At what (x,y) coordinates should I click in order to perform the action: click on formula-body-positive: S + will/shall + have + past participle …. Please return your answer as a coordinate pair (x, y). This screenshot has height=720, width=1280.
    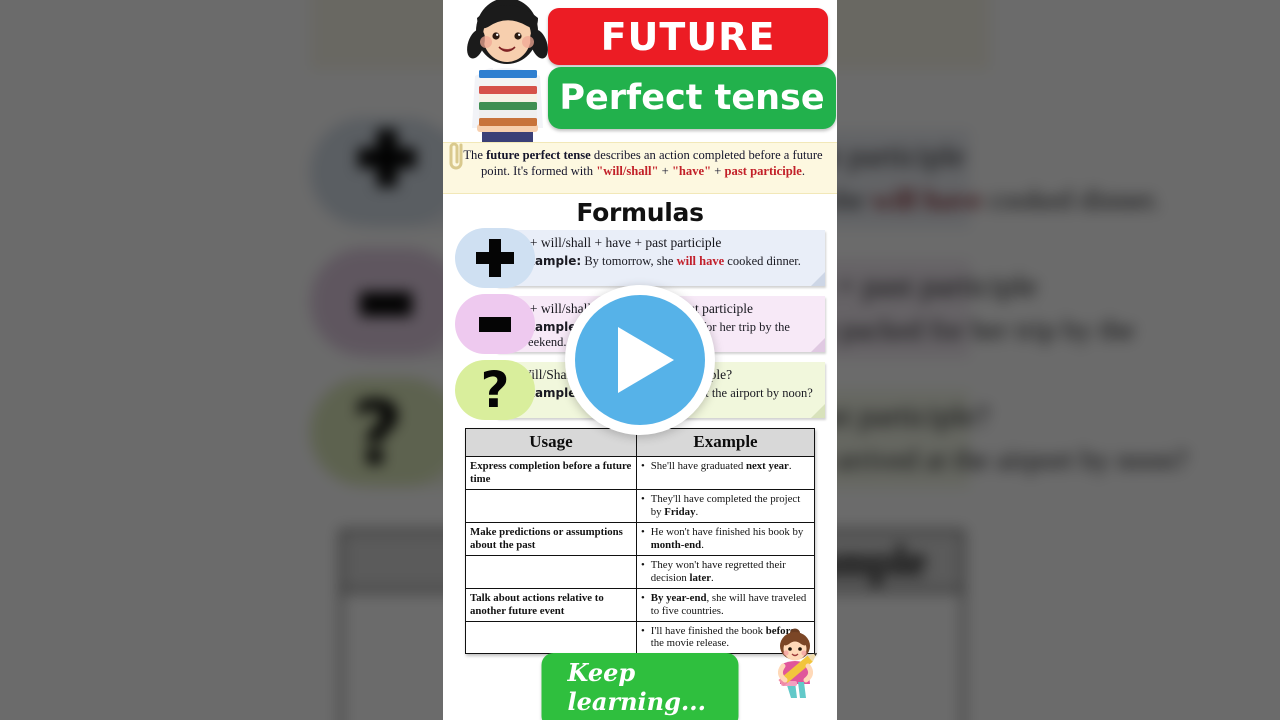
    Looking at the image, I should click on (661, 258).